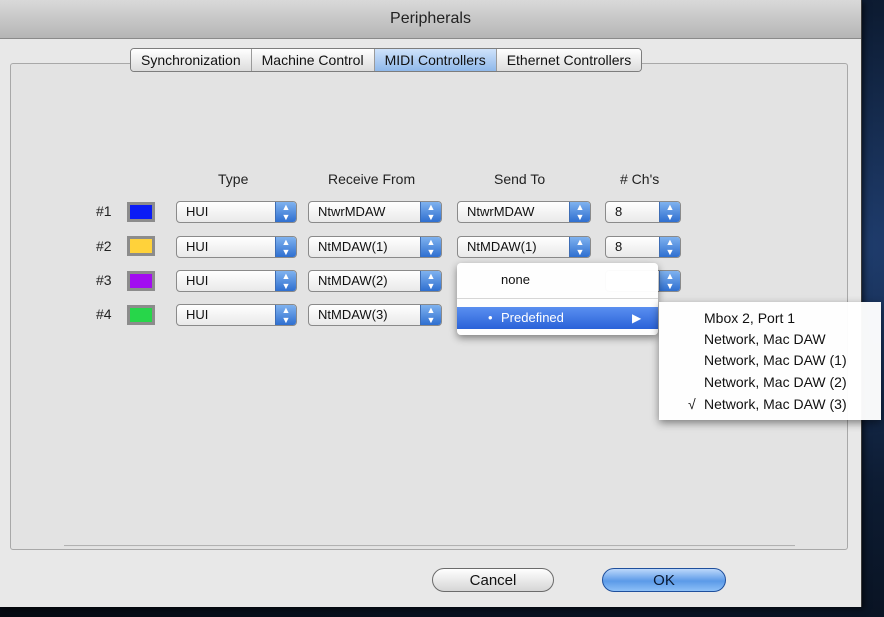  What do you see at coordinates (191, 60) in the screenshot?
I see `tab-synchronization: Synchronization` at bounding box center [191, 60].